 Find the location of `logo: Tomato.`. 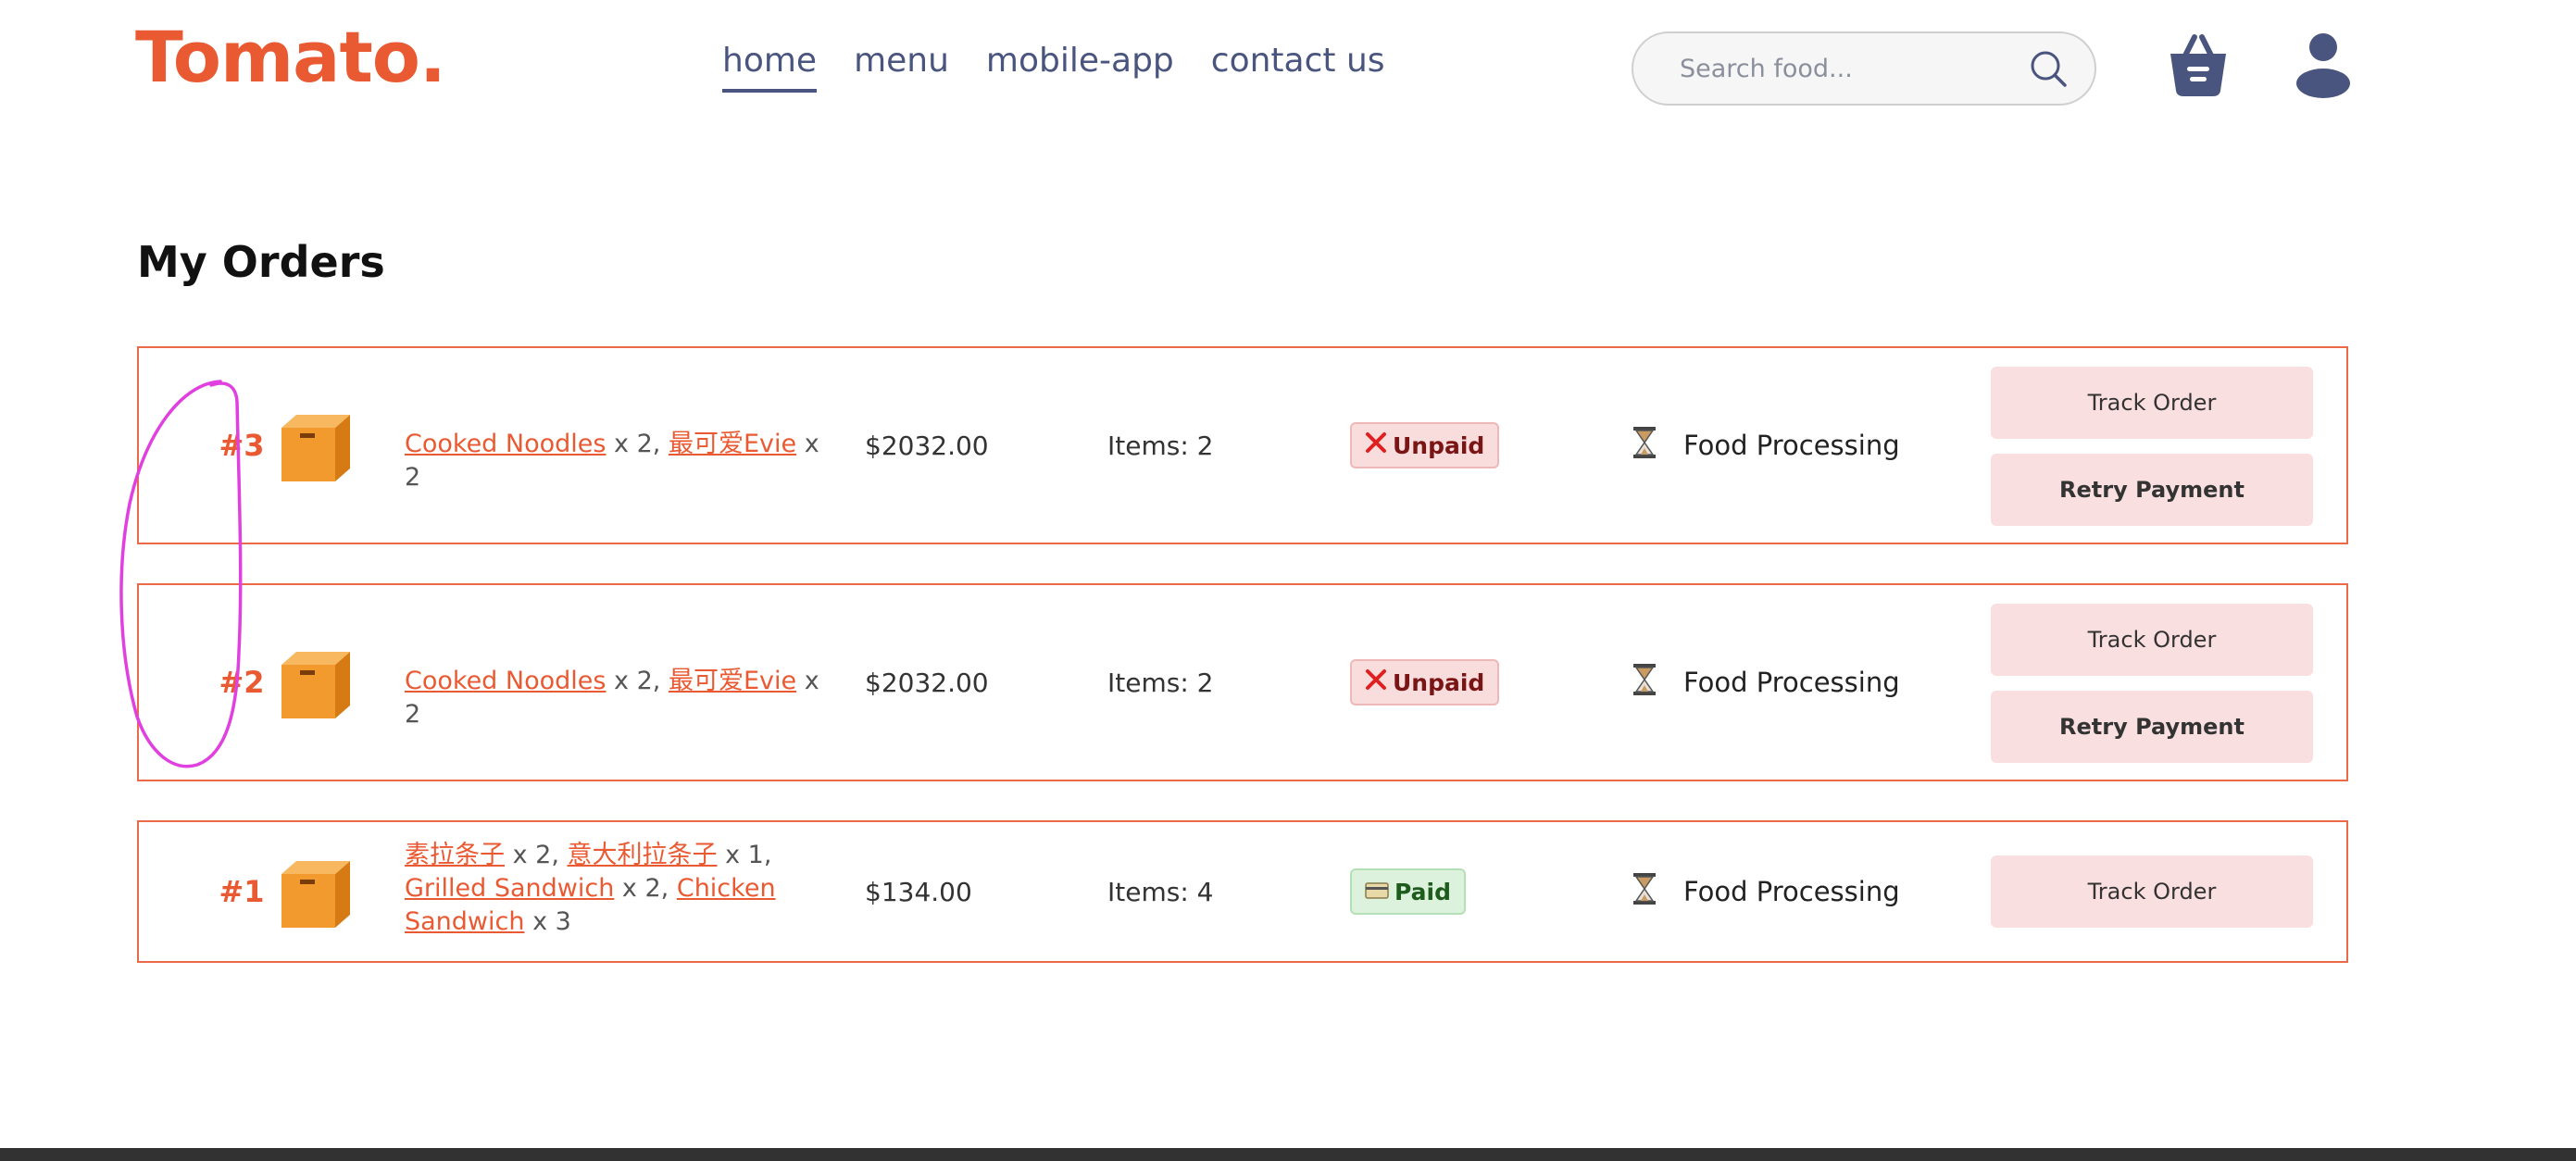

logo: Tomato. is located at coordinates (290, 57).